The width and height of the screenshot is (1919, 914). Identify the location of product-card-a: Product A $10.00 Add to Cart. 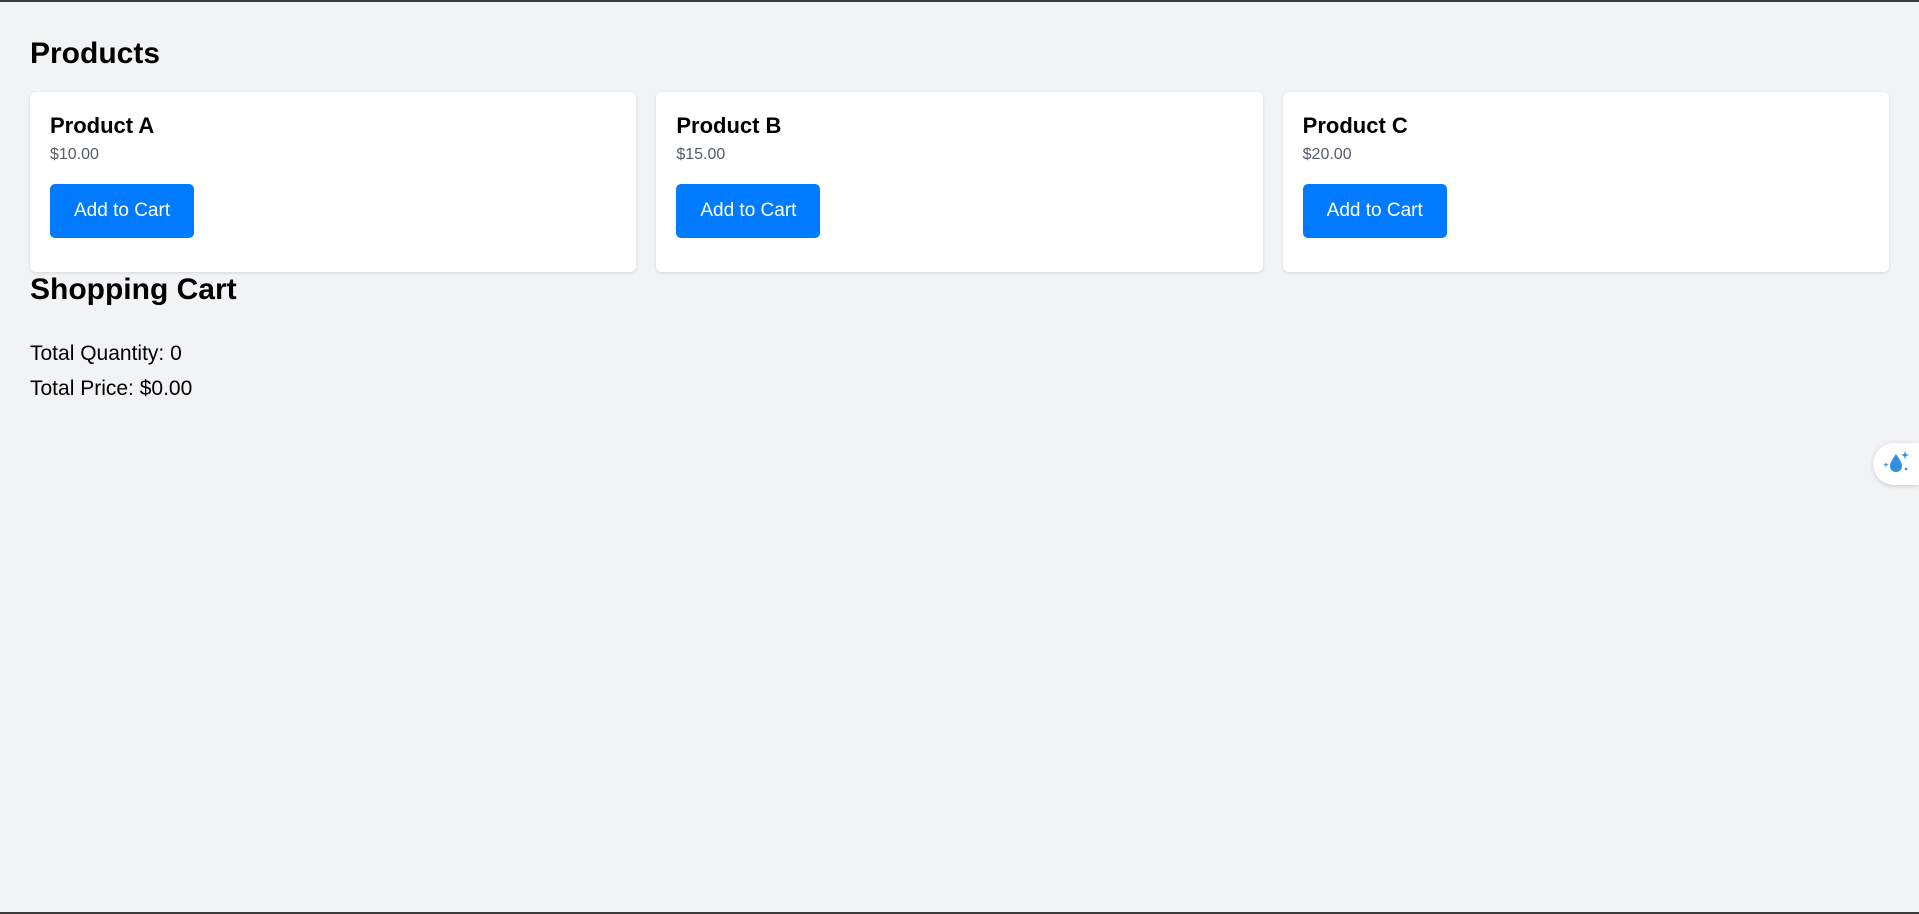
(333, 182).